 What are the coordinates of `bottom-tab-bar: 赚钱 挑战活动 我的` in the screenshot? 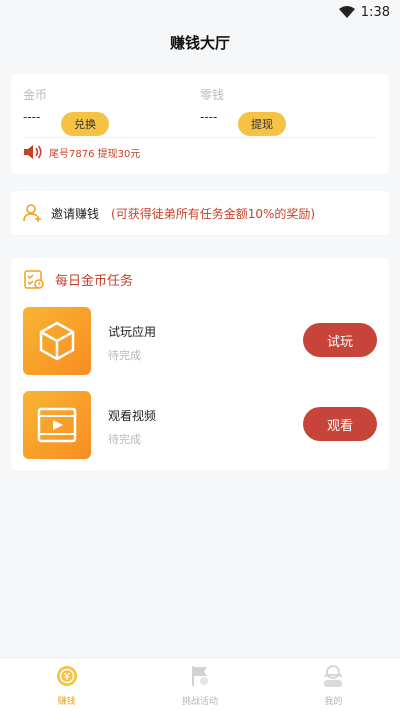 It's located at (200, 684).